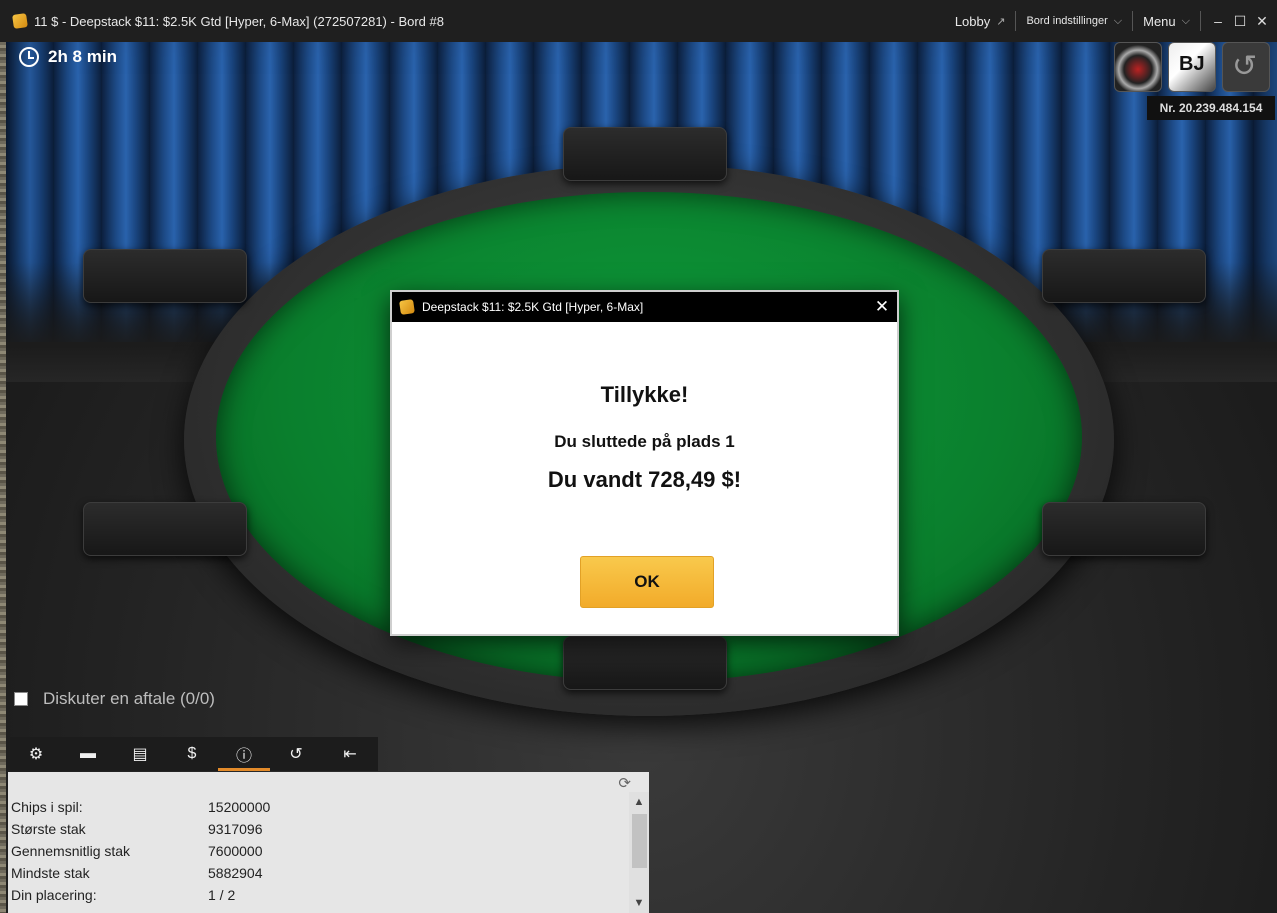 The height and width of the screenshot is (913, 1277). Describe the element at coordinates (235, 851) in the screenshot. I see `info-value: 7600000` at that location.